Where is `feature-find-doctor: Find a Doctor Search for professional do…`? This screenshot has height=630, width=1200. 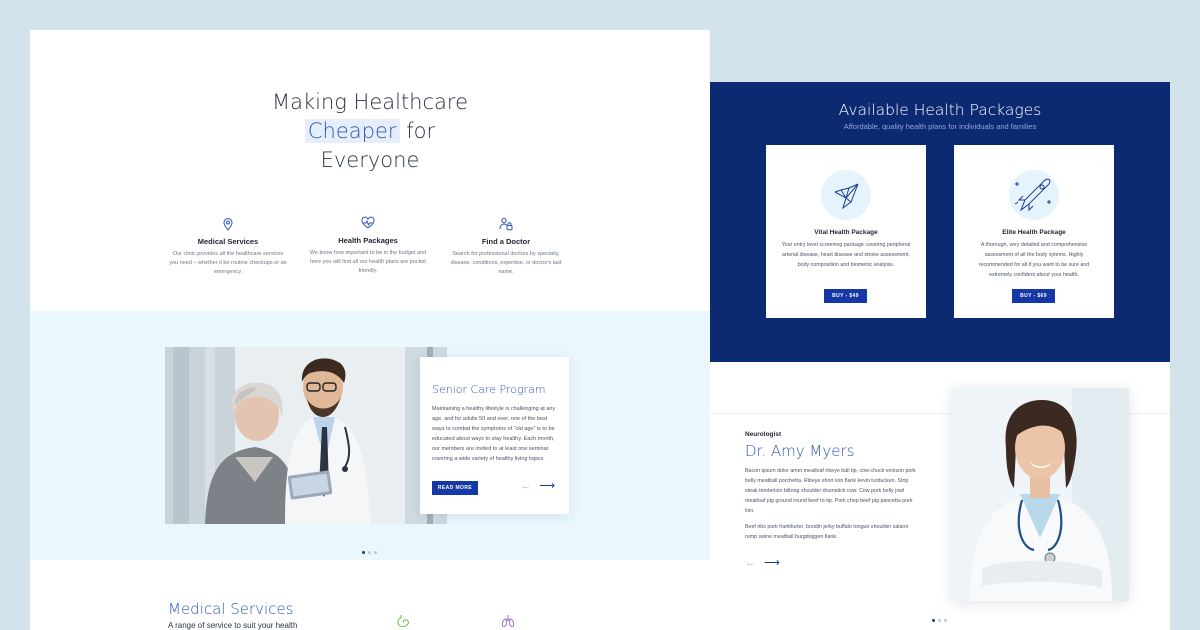 feature-find-doctor: Find a Doctor Search for professional do… is located at coordinates (506, 247).